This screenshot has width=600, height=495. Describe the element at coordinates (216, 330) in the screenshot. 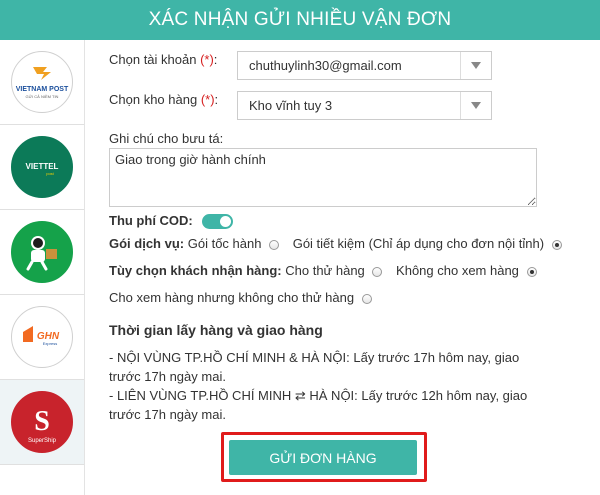

I see `info-title: Thời gian lấy hàng và giao hàng` at that location.